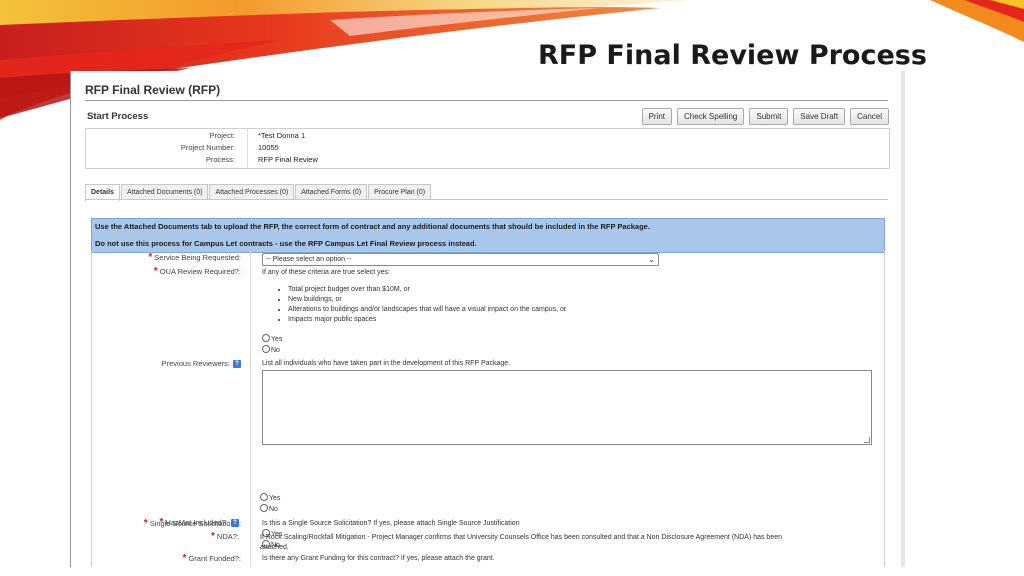 The height and width of the screenshot is (576, 1024). What do you see at coordinates (270, 497) in the screenshot?
I see `grant-yes-radio: Yes` at bounding box center [270, 497].